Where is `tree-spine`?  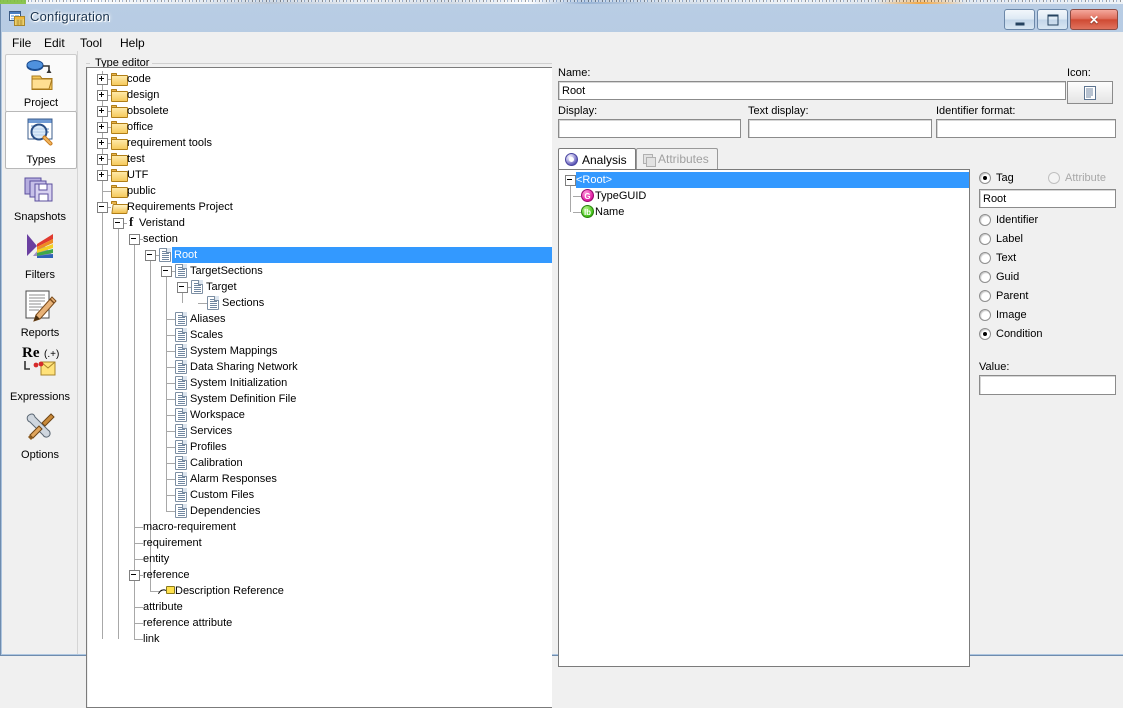
tree-spine is located at coordinates (166, 391).